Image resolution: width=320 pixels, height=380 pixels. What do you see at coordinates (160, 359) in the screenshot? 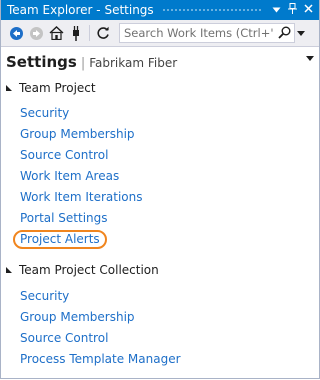
I see `link-process-template-manager: Process Template Manager` at bounding box center [160, 359].